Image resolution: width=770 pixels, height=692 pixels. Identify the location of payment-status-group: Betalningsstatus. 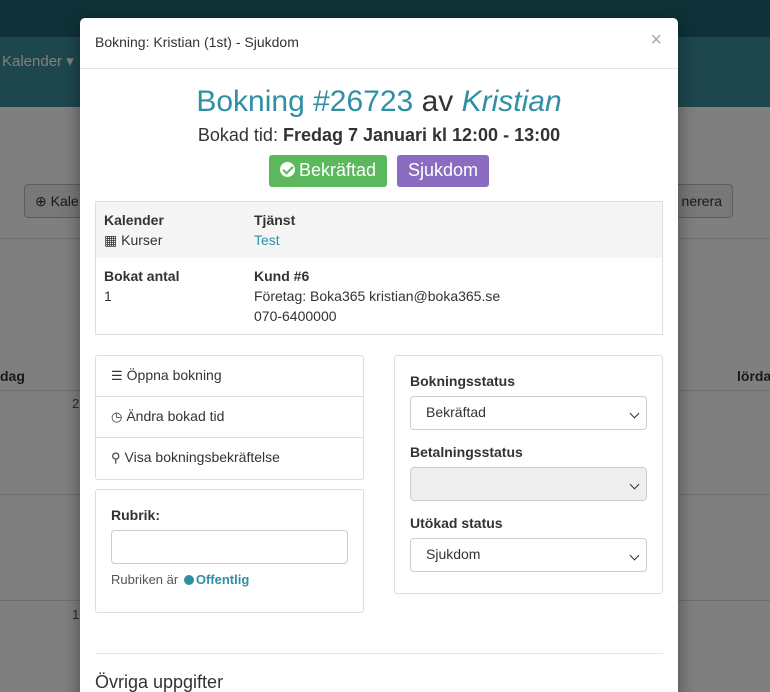
(528, 472).